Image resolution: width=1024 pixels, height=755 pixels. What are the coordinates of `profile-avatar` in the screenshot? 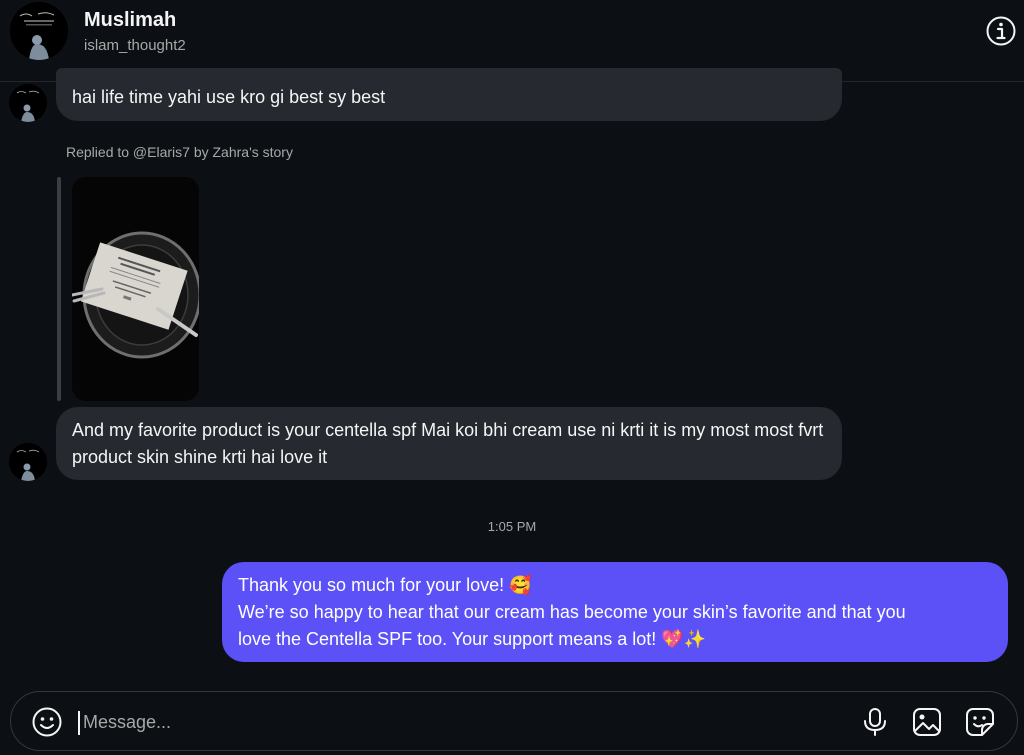 It's located at (39, 31).